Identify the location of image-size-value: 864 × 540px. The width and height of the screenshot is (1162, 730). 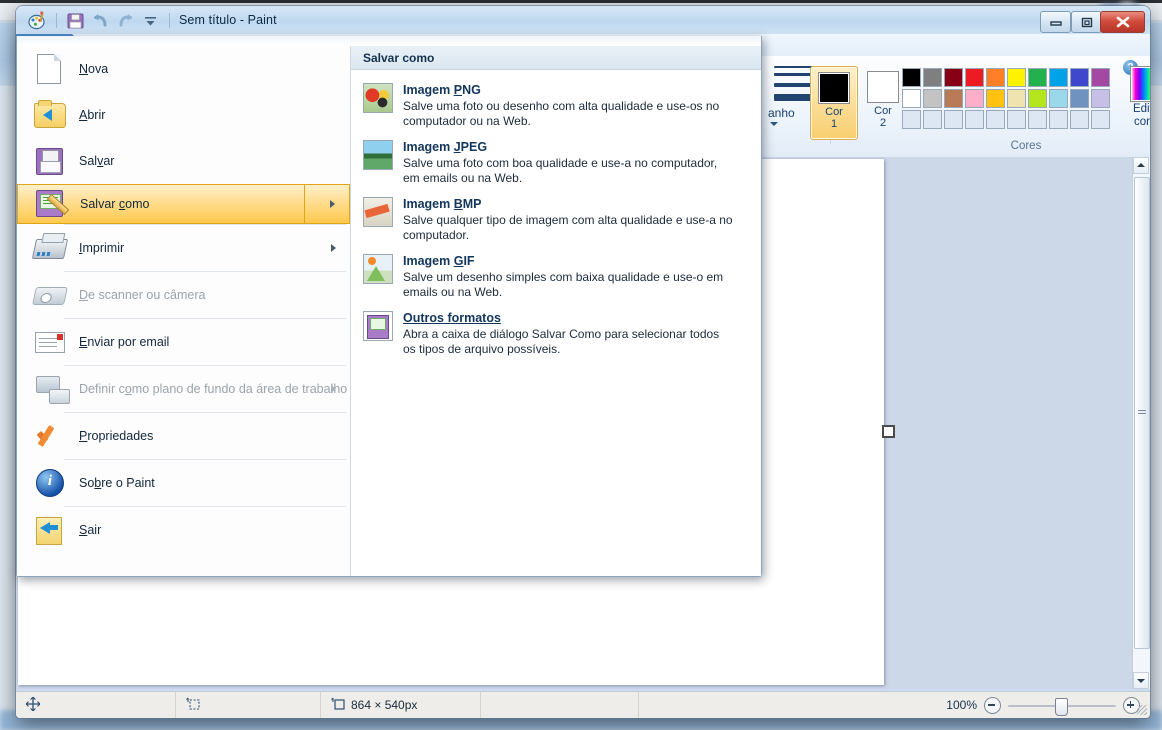
(384, 705).